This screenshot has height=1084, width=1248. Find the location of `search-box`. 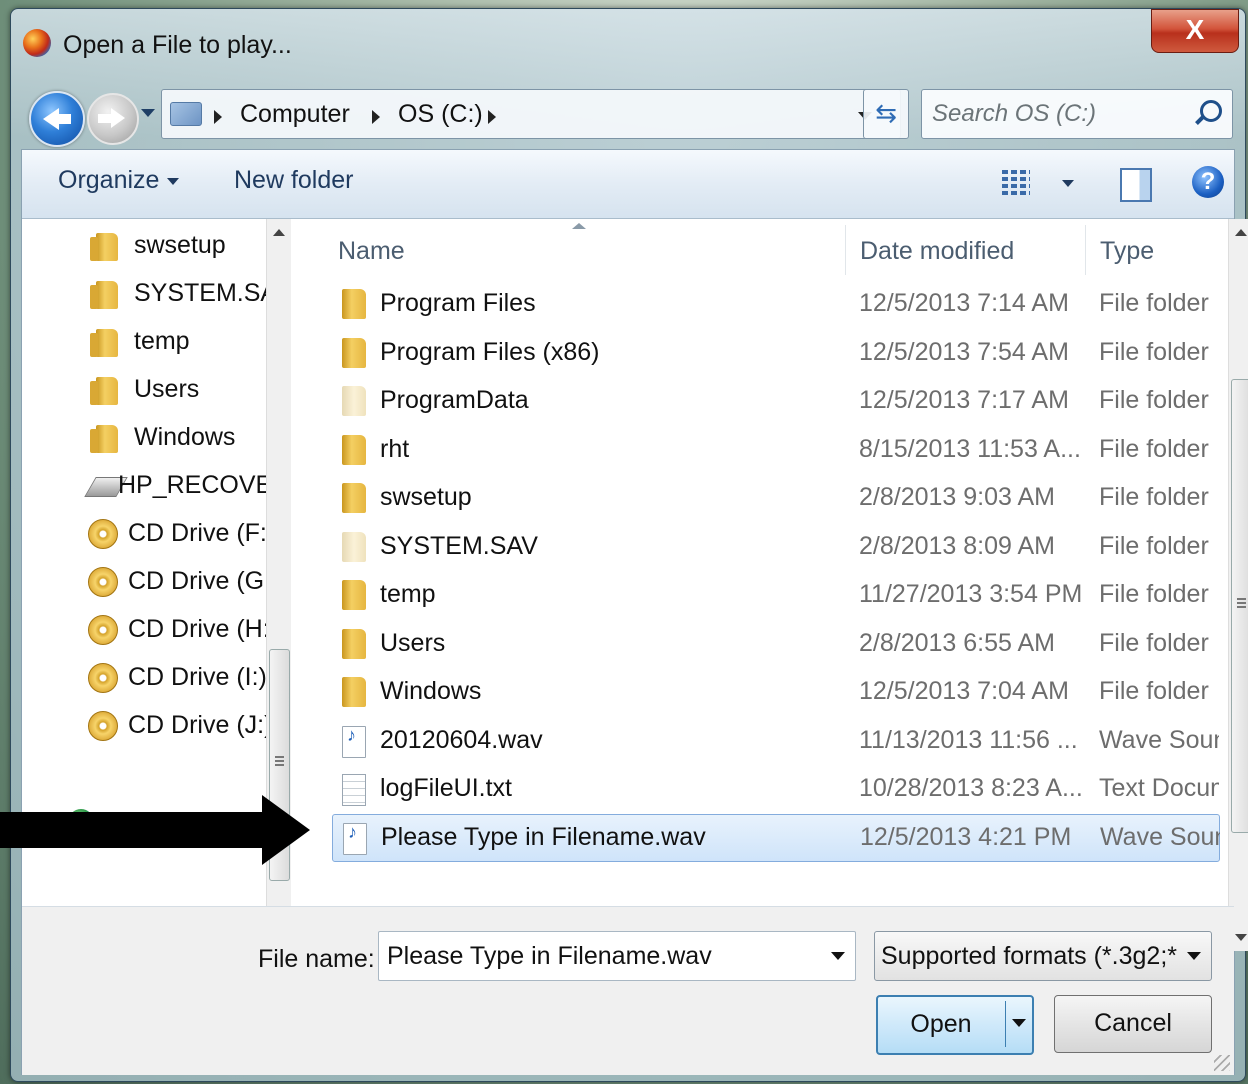

search-box is located at coordinates (1077, 114).